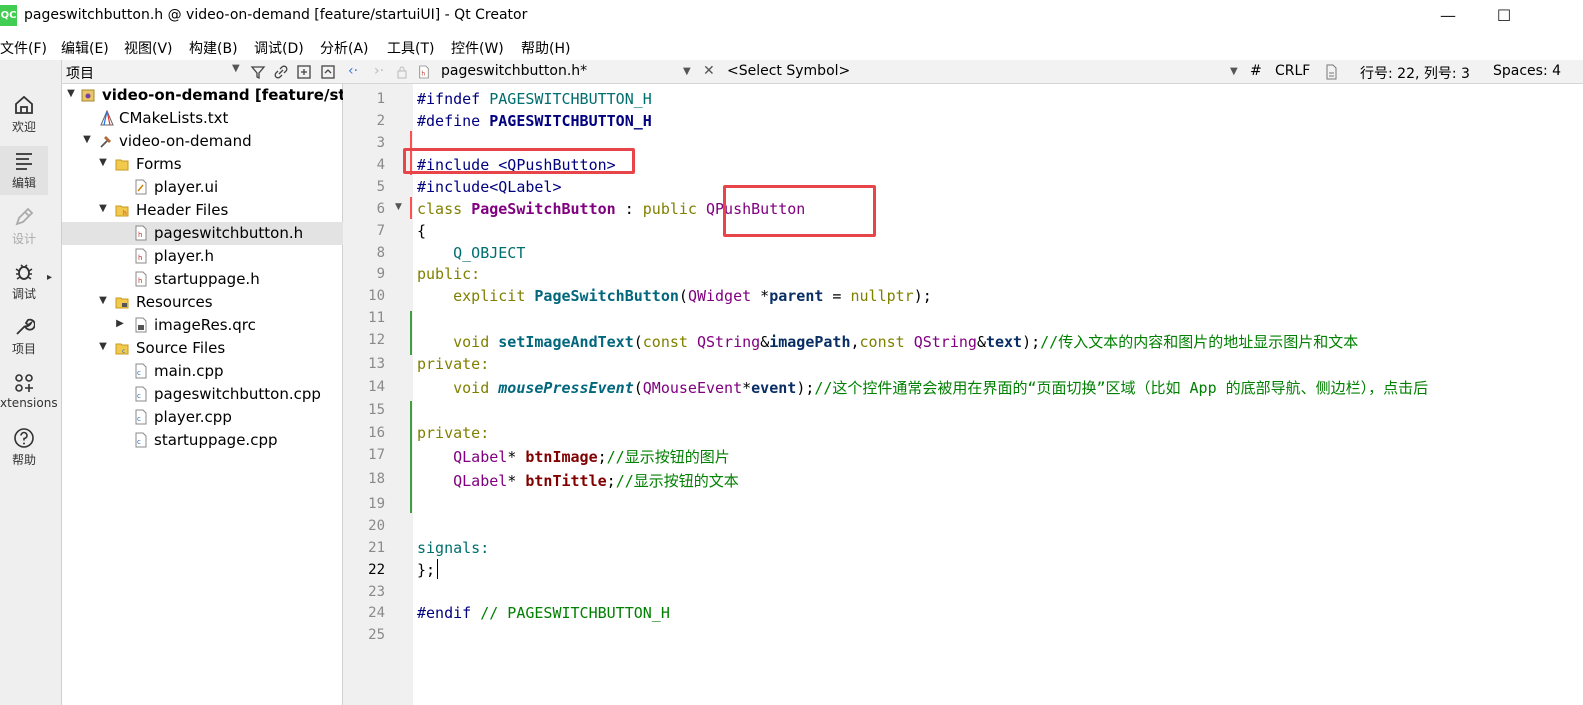  I want to click on minimize-button: —, so click(1448, 16).